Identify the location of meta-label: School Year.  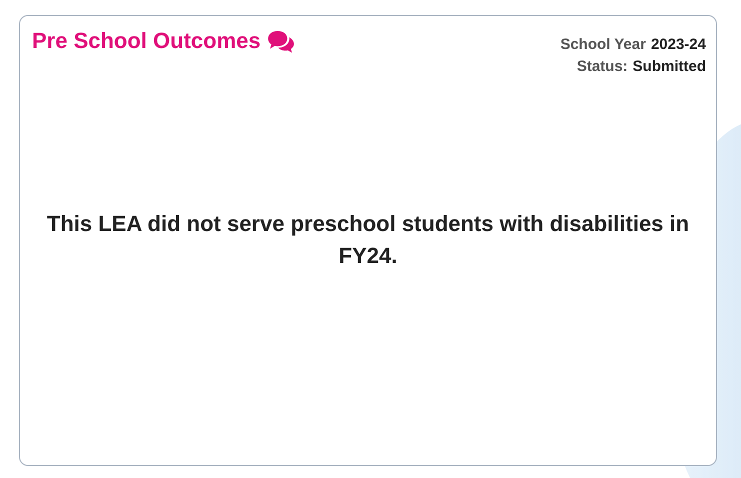
(603, 44).